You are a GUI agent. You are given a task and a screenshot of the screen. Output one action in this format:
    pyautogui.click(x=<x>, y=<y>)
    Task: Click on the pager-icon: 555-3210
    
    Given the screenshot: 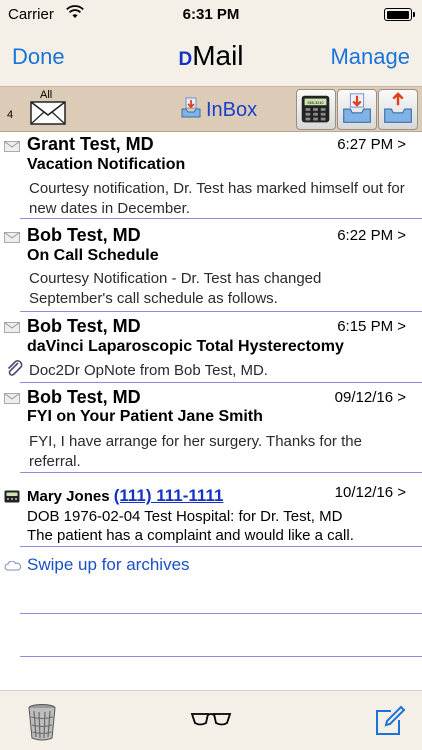 What is the action you would take?
    pyautogui.click(x=315, y=109)
    